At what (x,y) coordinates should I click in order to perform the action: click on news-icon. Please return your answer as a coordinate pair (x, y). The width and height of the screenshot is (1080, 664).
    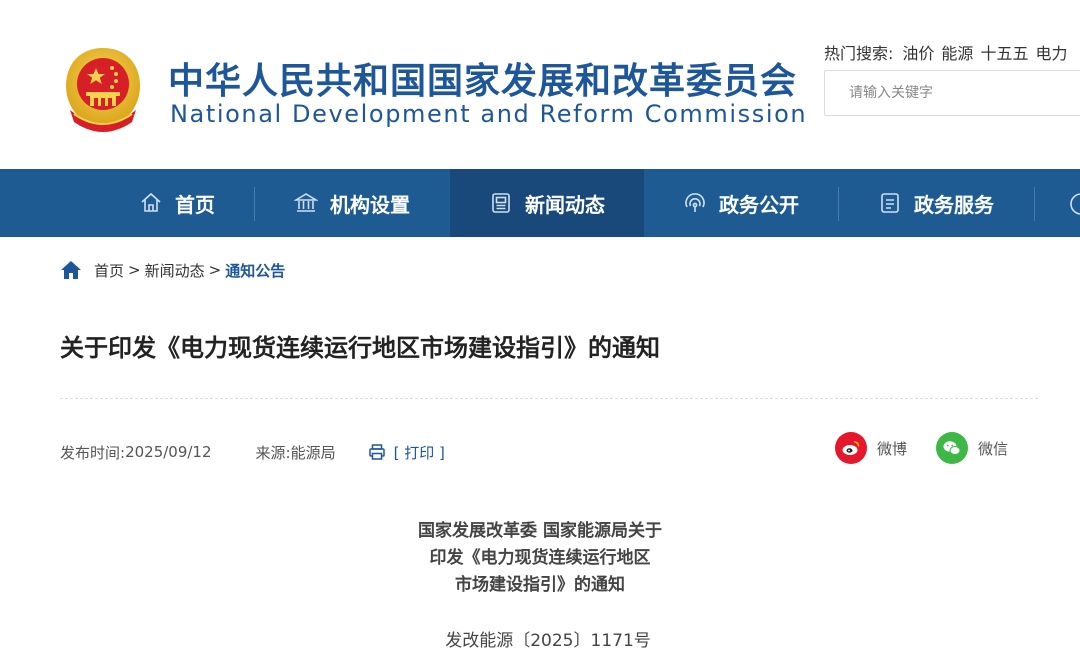
    Looking at the image, I should click on (501, 203).